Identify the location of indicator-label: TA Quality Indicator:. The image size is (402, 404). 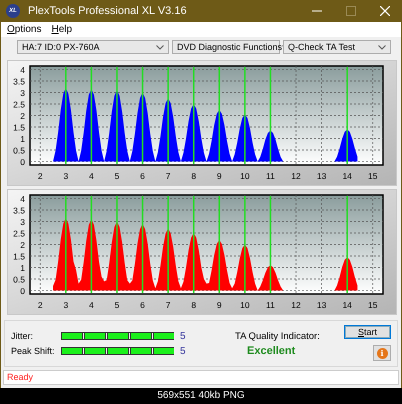
(277, 336).